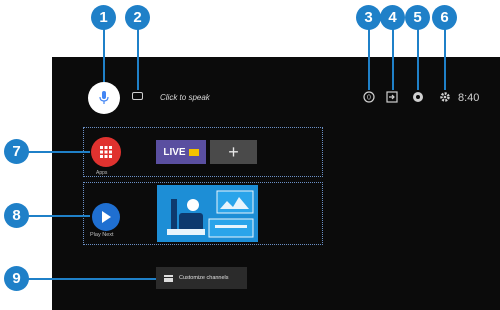  Describe the element at coordinates (185, 97) in the screenshot. I see `voice-hint-text: Click to speak` at that location.